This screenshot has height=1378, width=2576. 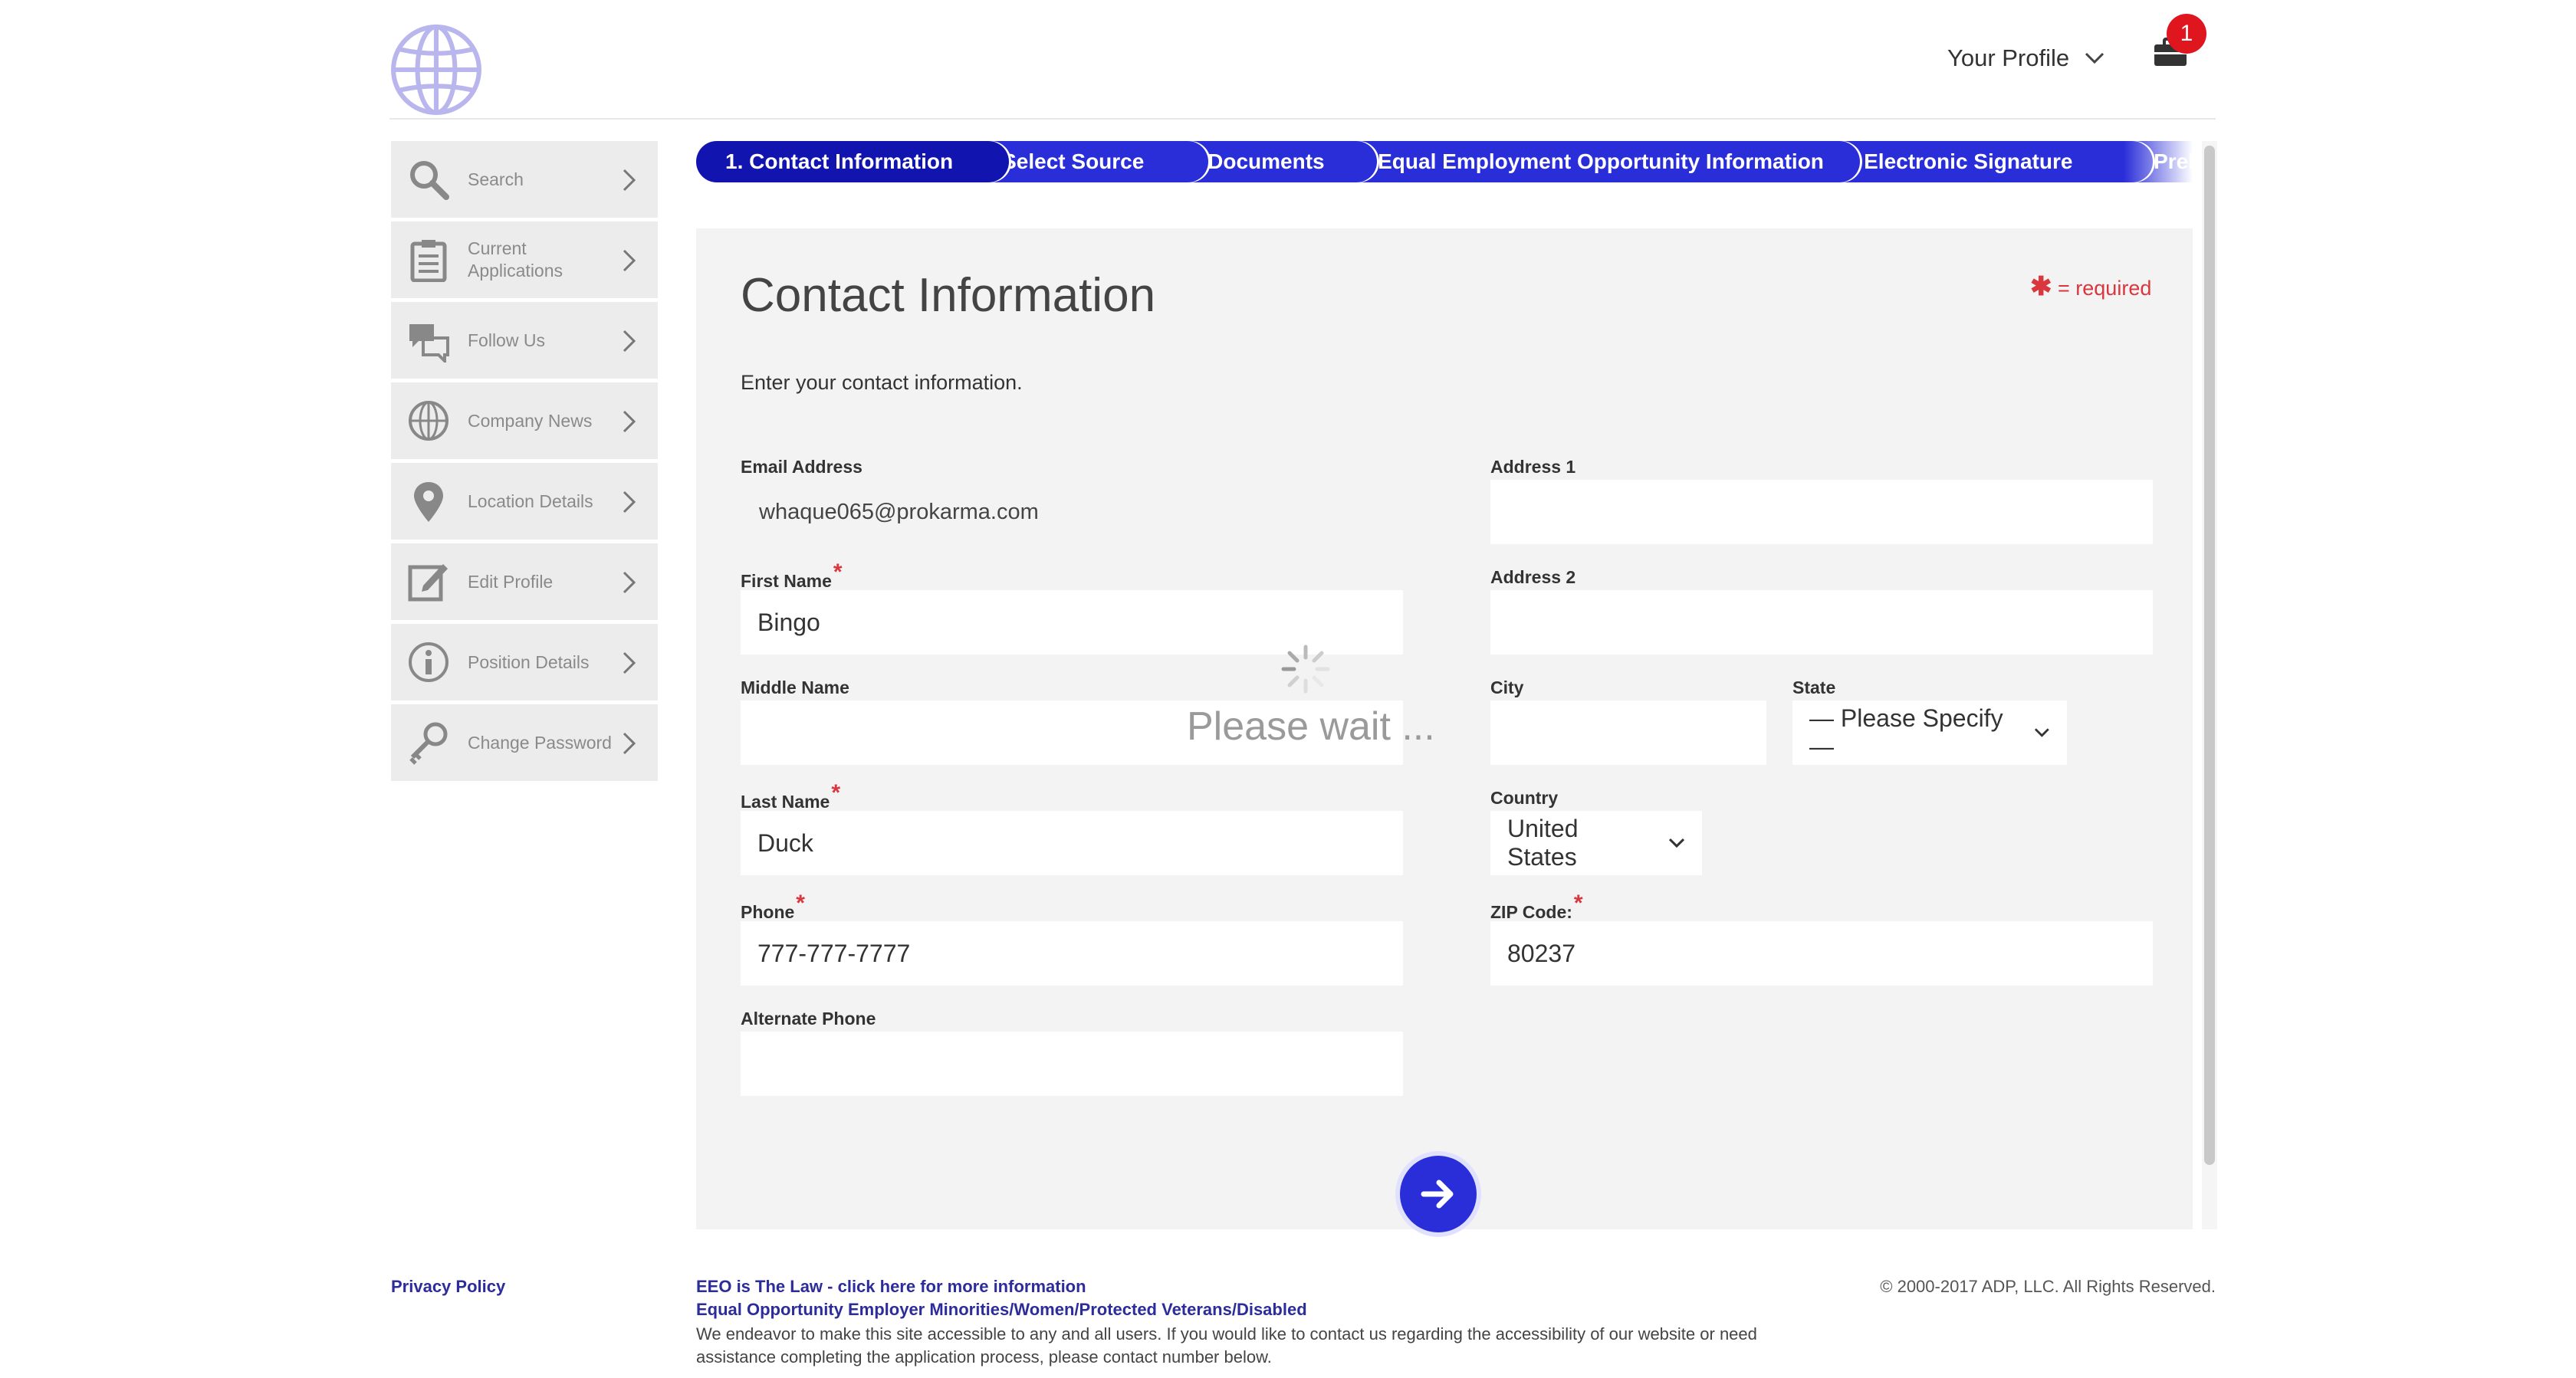 I want to click on alt-phone-field, so click(x=1072, y=1064).